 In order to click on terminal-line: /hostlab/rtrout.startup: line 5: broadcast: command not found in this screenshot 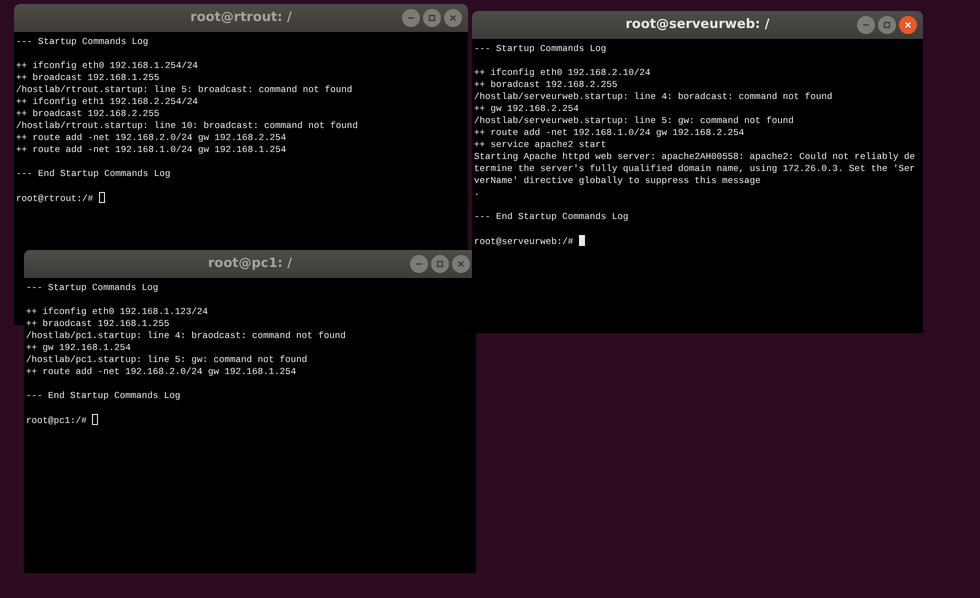, I will do `click(185, 90)`.